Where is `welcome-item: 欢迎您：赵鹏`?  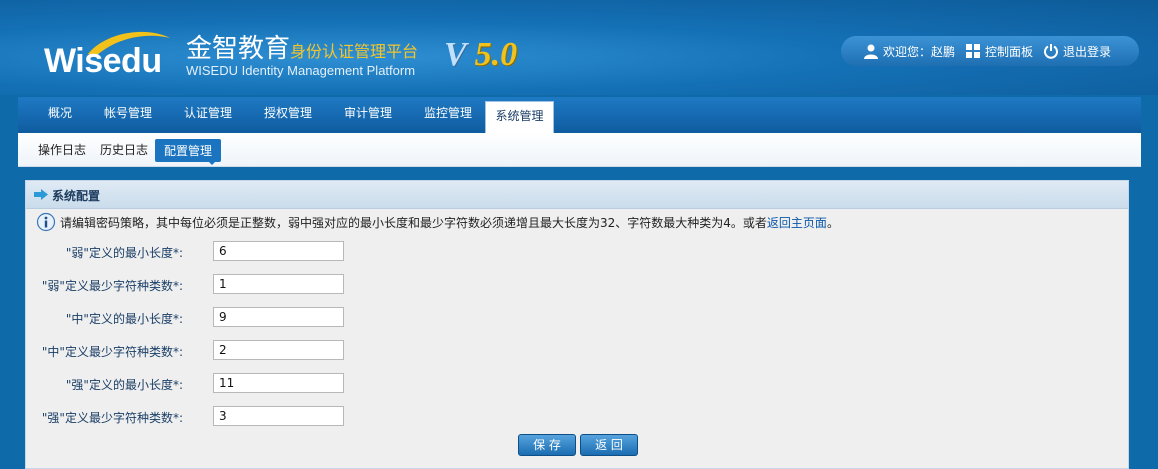 welcome-item: 欢迎您：赵鹏 is located at coordinates (909, 51).